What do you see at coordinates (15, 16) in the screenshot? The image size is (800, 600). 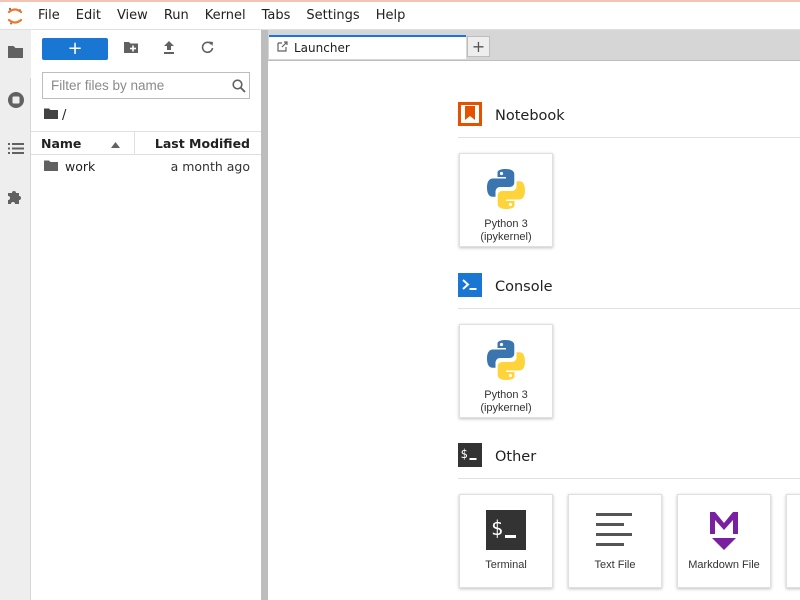 I see `jupyter-logo-icon` at bounding box center [15, 16].